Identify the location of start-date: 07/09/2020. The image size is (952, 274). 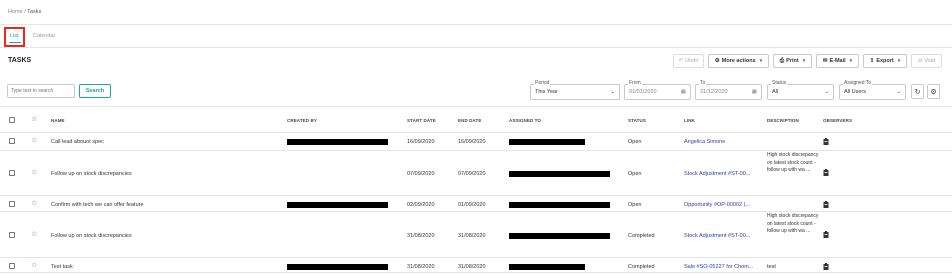
(421, 174).